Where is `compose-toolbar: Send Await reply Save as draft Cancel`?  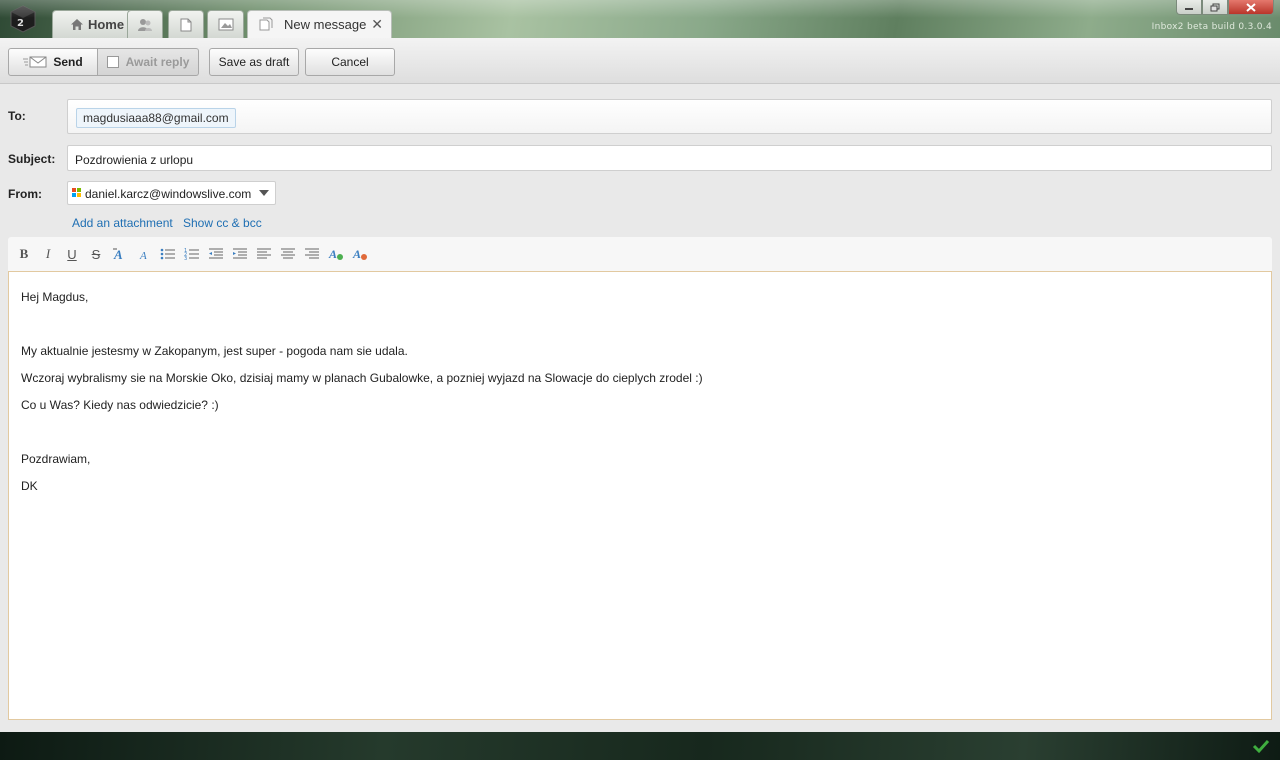
compose-toolbar: Send Await reply Save as draft Cancel is located at coordinates (640, 61).